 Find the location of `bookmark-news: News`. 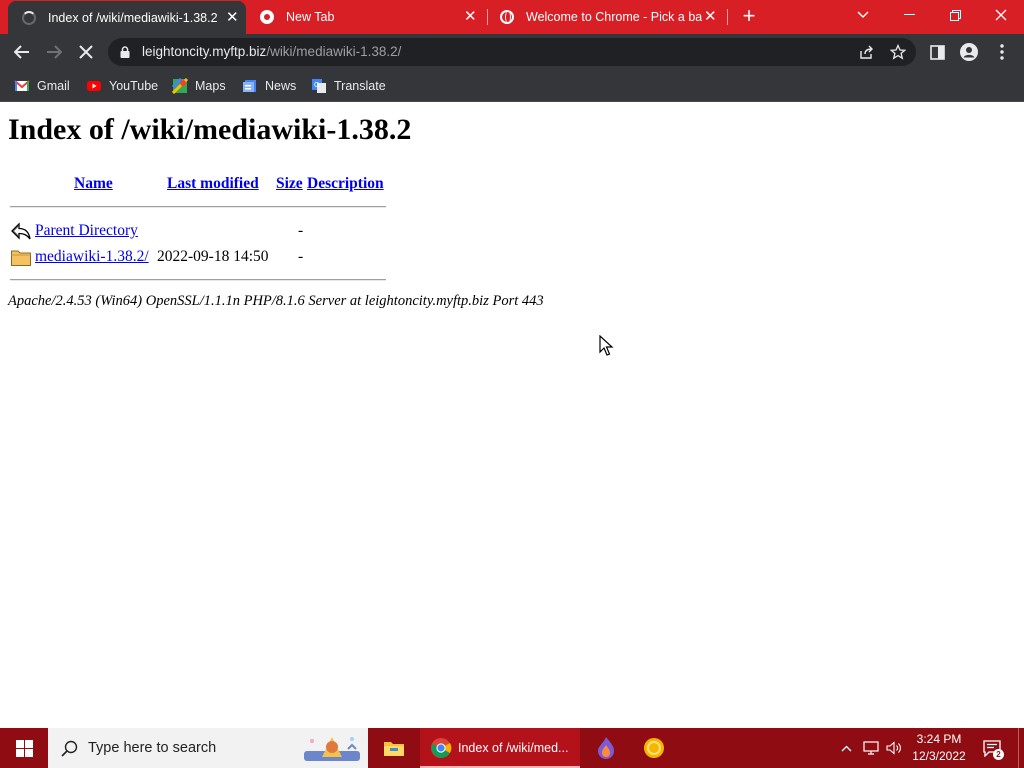

bookmark-news: News is located at coordinates (269, 86).